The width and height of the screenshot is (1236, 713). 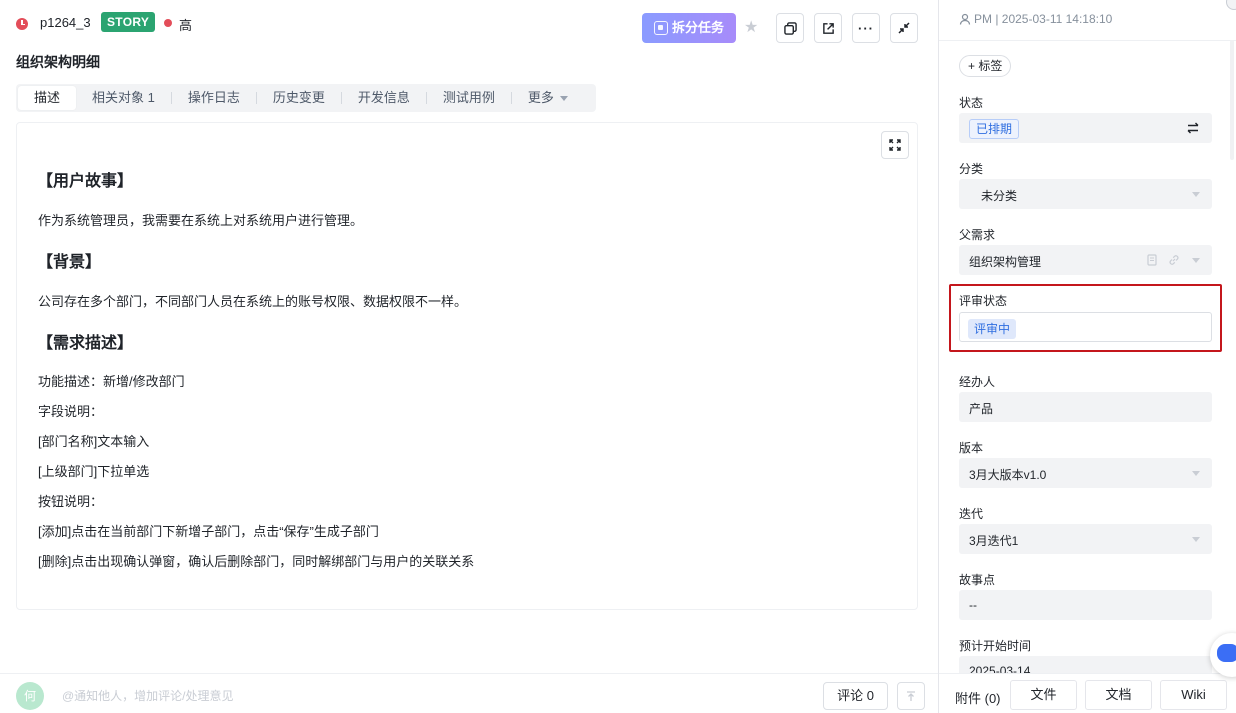 I want to click on collapse-icon, so click(x=904, y=28).